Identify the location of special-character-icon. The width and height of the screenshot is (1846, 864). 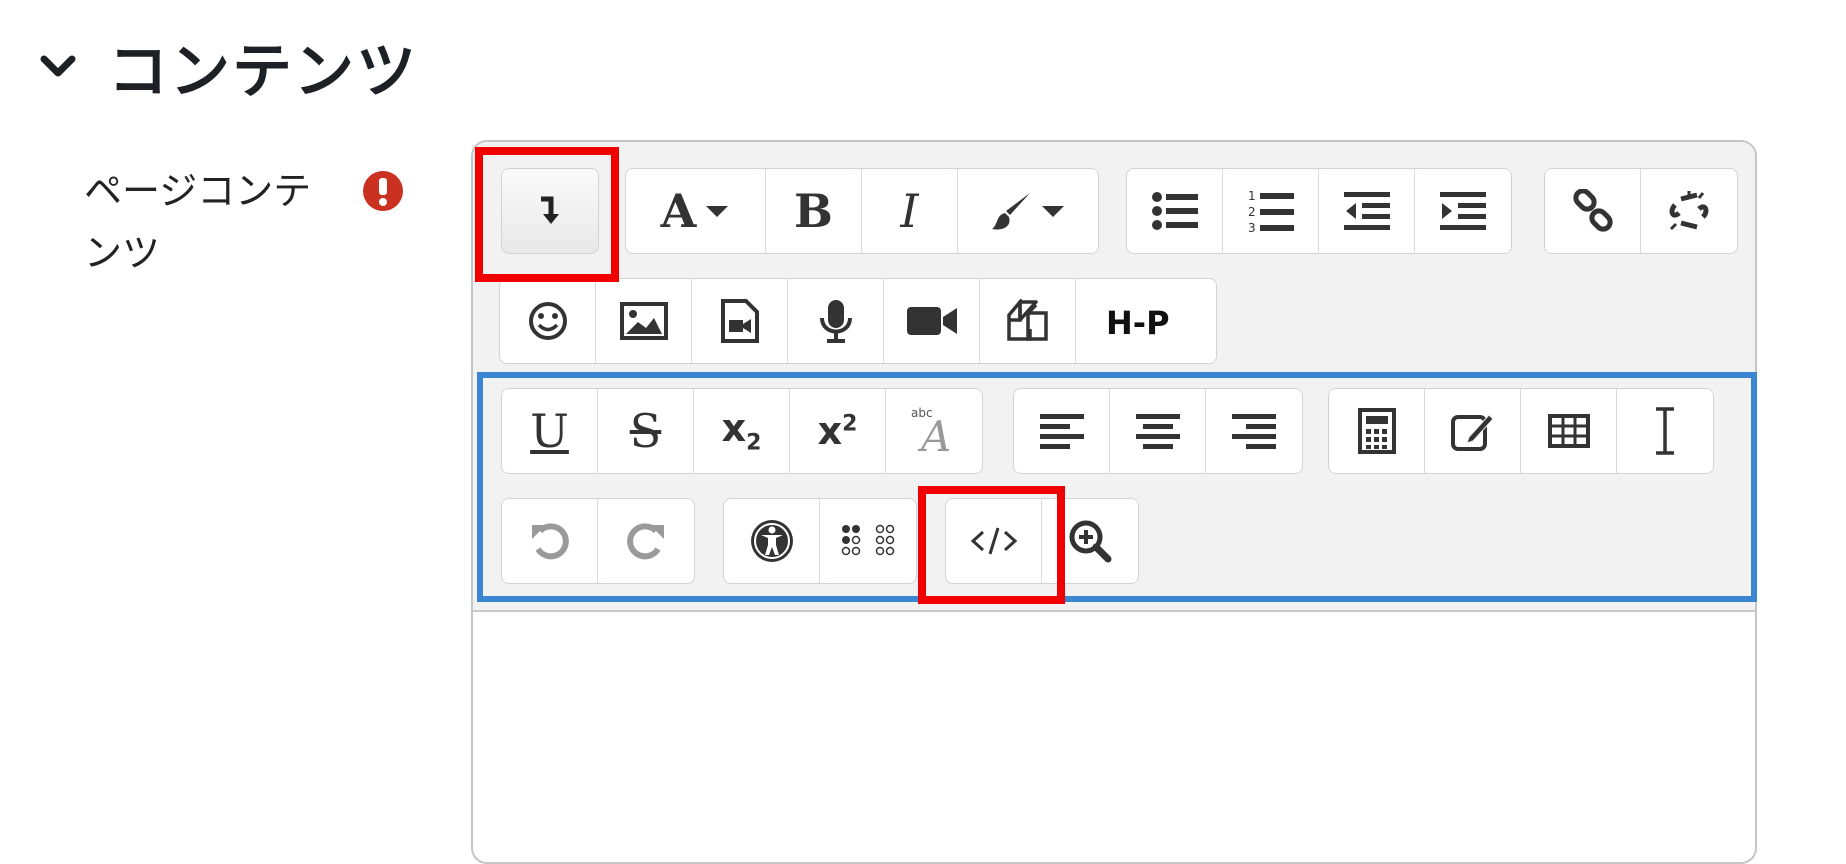
(1665, 431).